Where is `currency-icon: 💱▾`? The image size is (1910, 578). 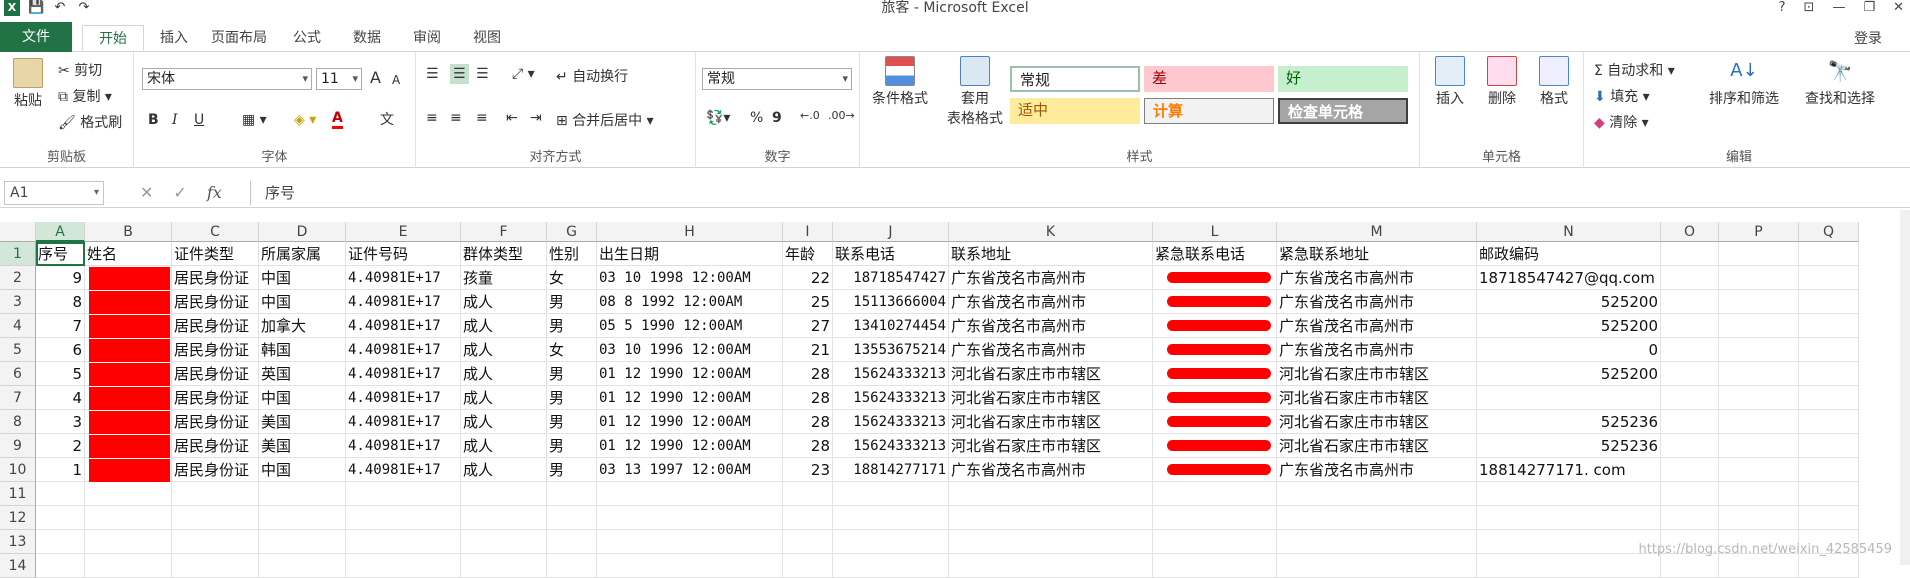 currency-icon: 💱▾ is located at coordinates (718, 118).